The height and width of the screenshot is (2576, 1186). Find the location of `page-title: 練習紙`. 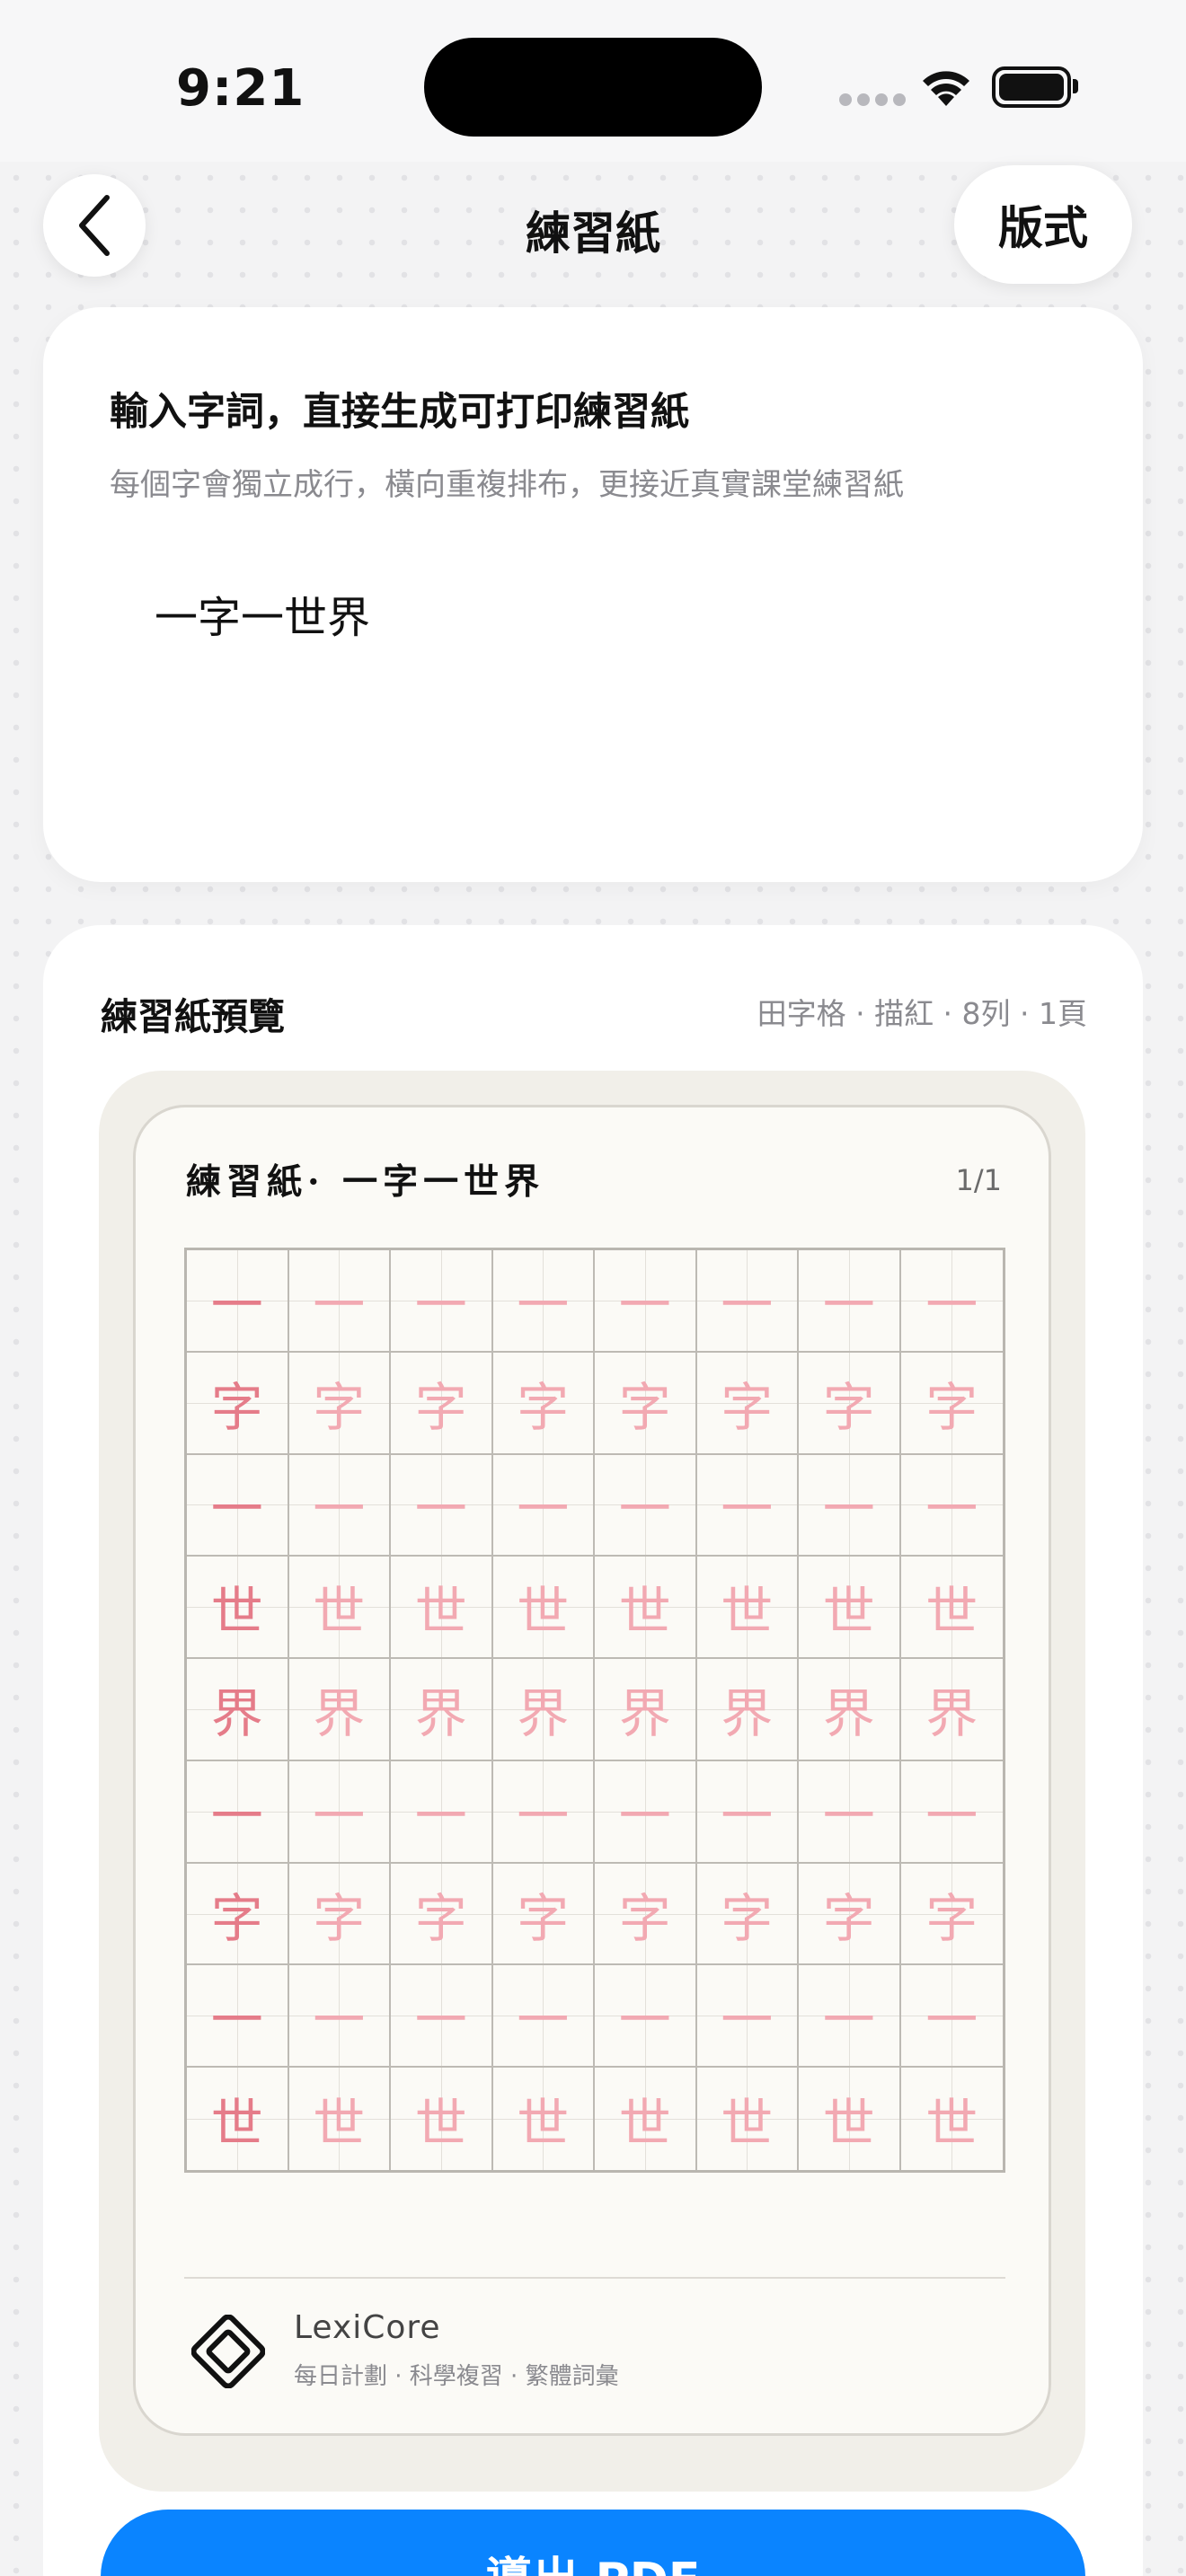

page-title: 練習紙 is located at coordinates (593, 233).